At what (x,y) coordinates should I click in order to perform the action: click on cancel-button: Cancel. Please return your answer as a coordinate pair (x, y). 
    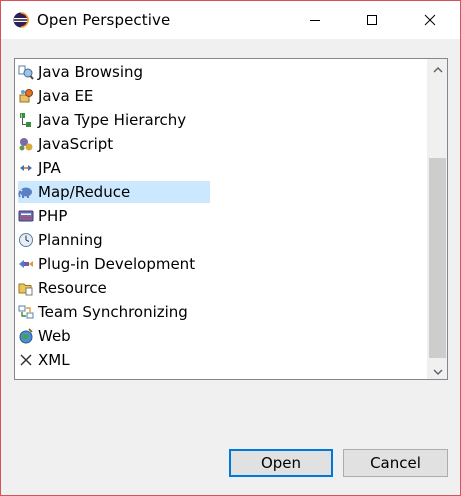
    Looking at the image, I should click on (395, 463).